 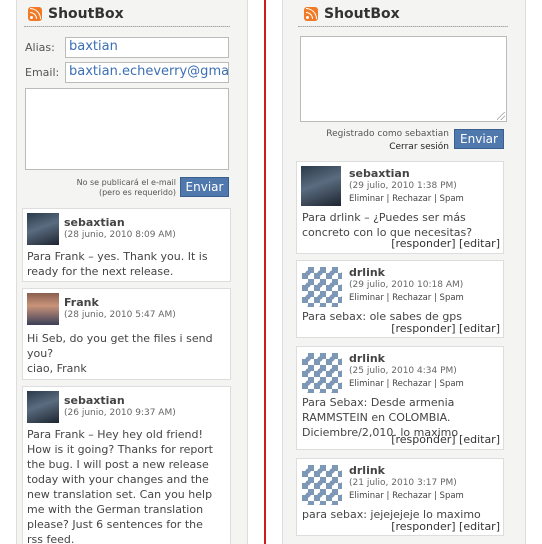 What do you see at coordinates (403, 483) in the screenshot?
I see `shout-date: (21 julio, 2010 3:17 PM)` at bounding box center [403, 483].